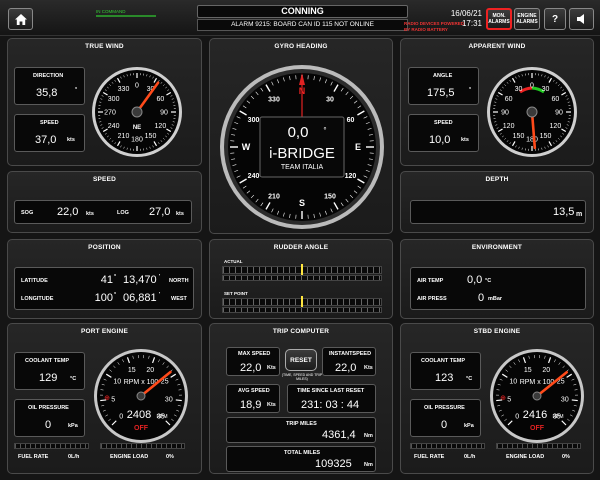  What do you see at coordinates (445, 418) in the screenshot?
I see `stbd-oil-box: OIL PRESSURE 0 kPa` at bounding box center [445, 418].